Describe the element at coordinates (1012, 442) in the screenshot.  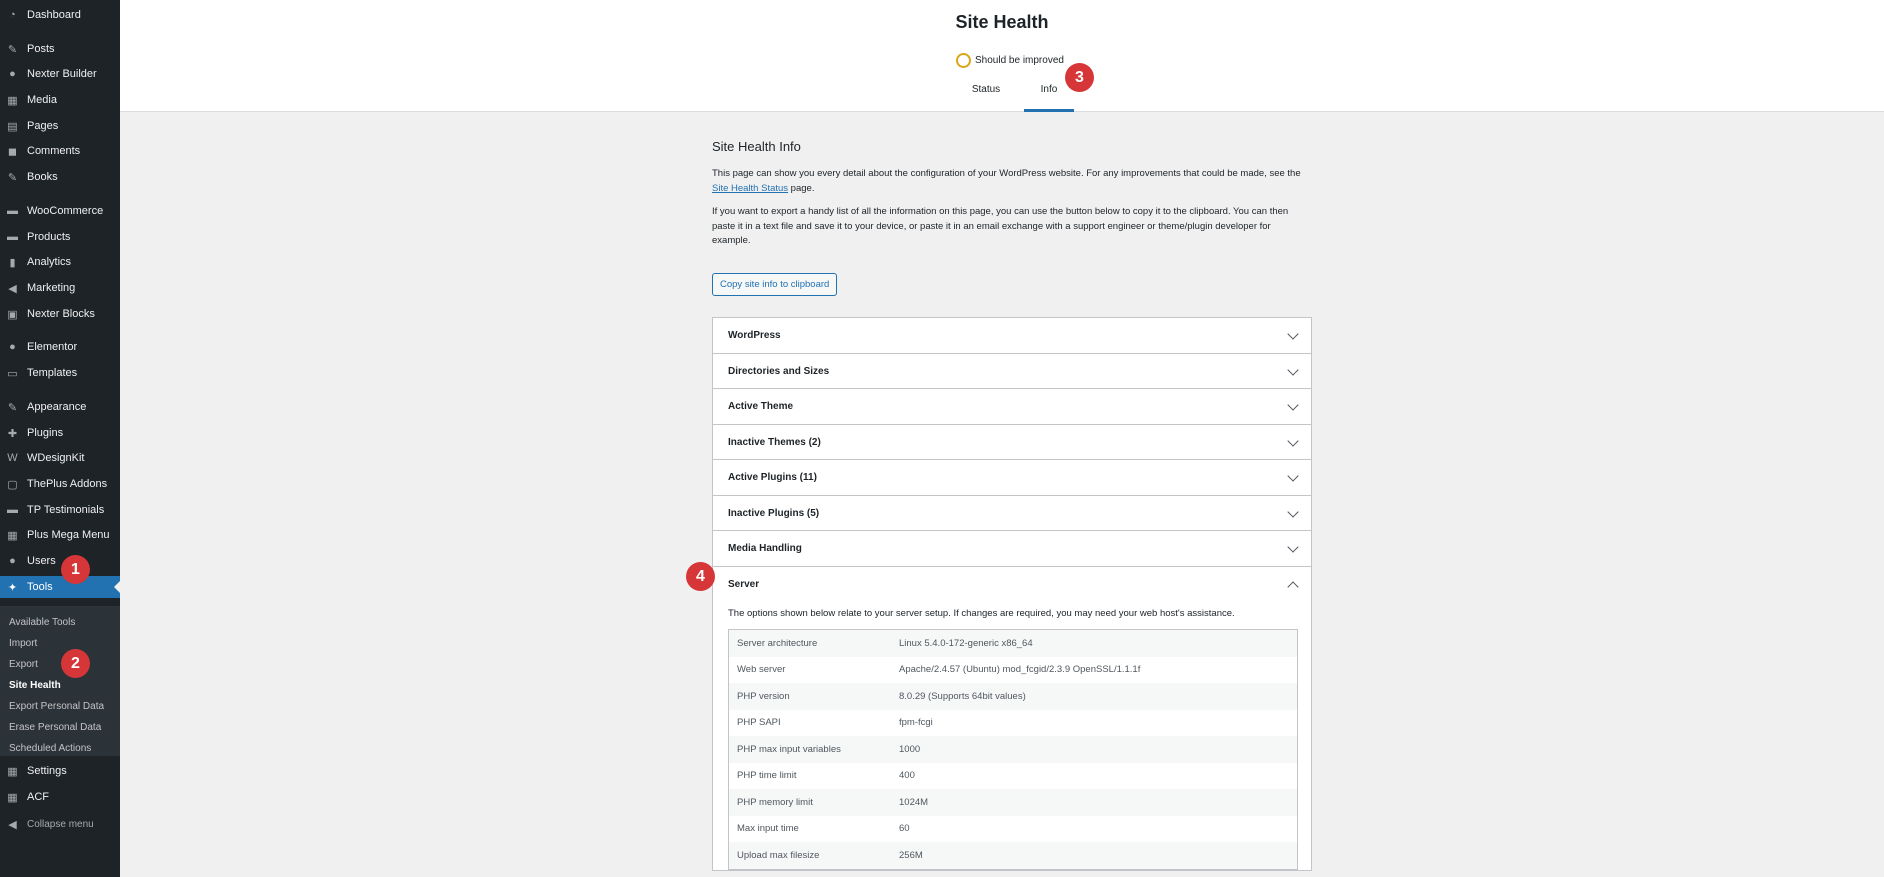
I see `accordion-section-inactive-themes-2: Inactive Themes (2)` at that location.